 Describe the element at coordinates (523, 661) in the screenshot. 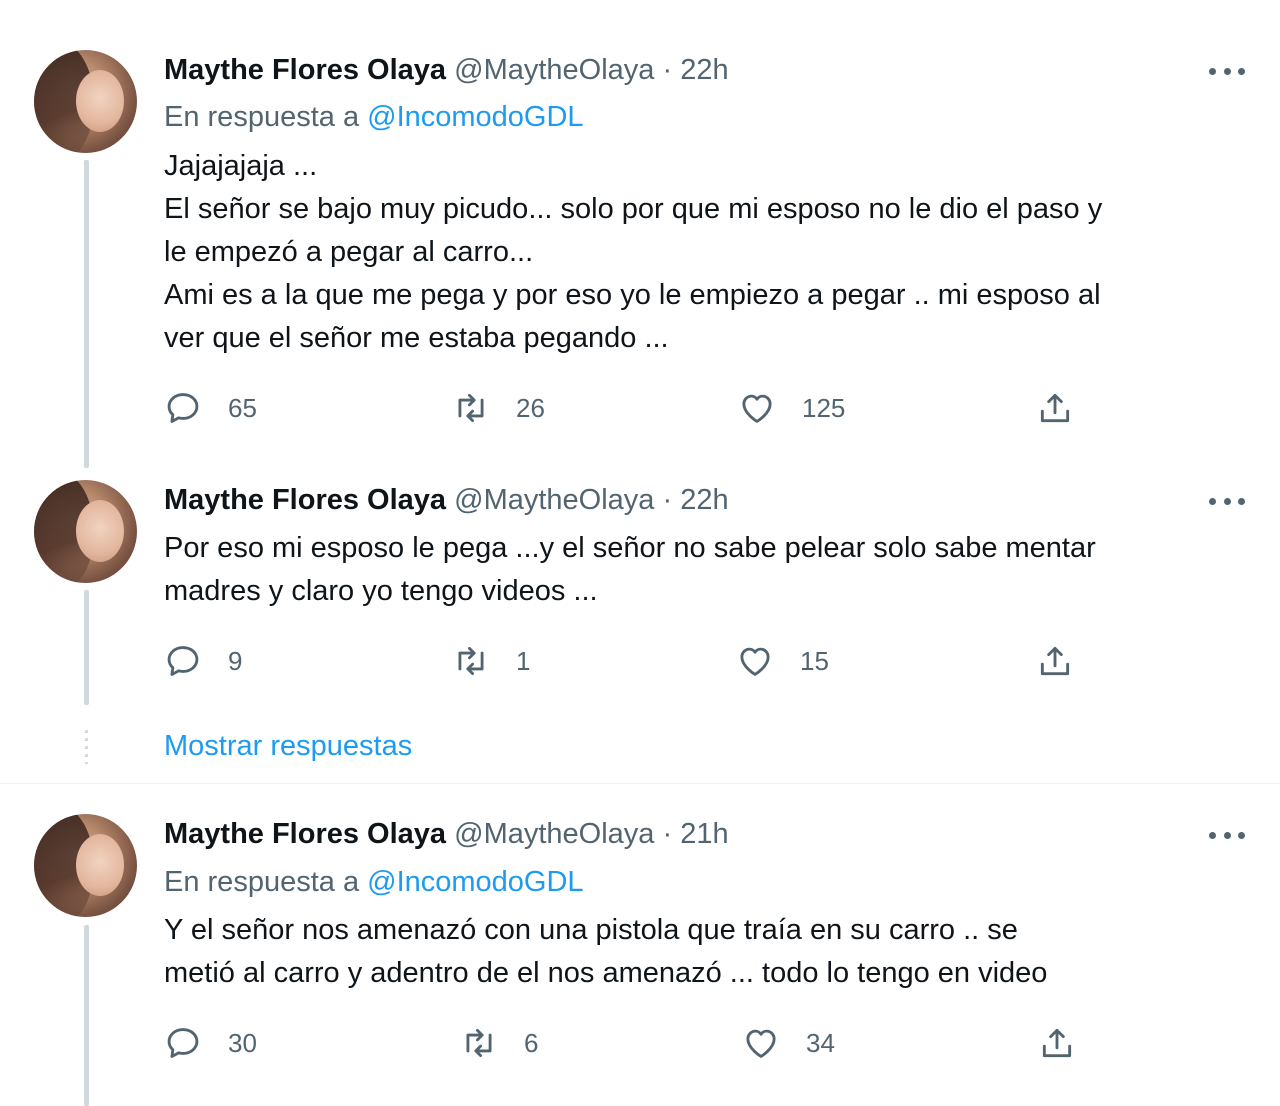

I see `retweet-count: 1` at that location.